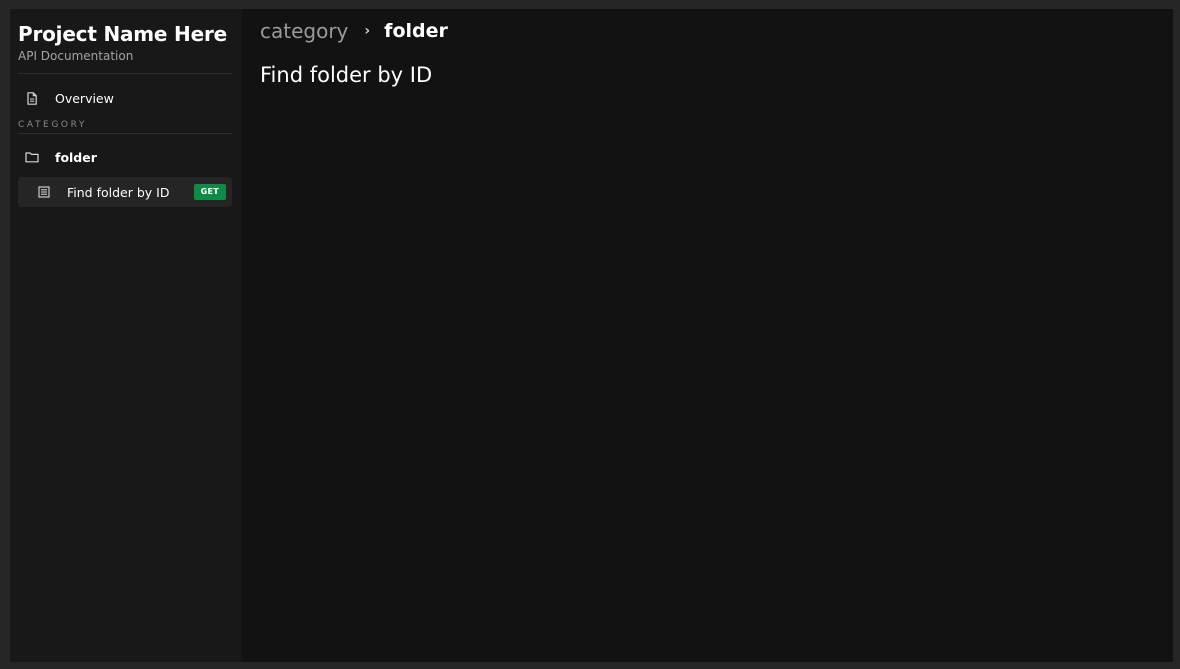  I want to click on section-label-category: CATEGORY, so click(52, 125).